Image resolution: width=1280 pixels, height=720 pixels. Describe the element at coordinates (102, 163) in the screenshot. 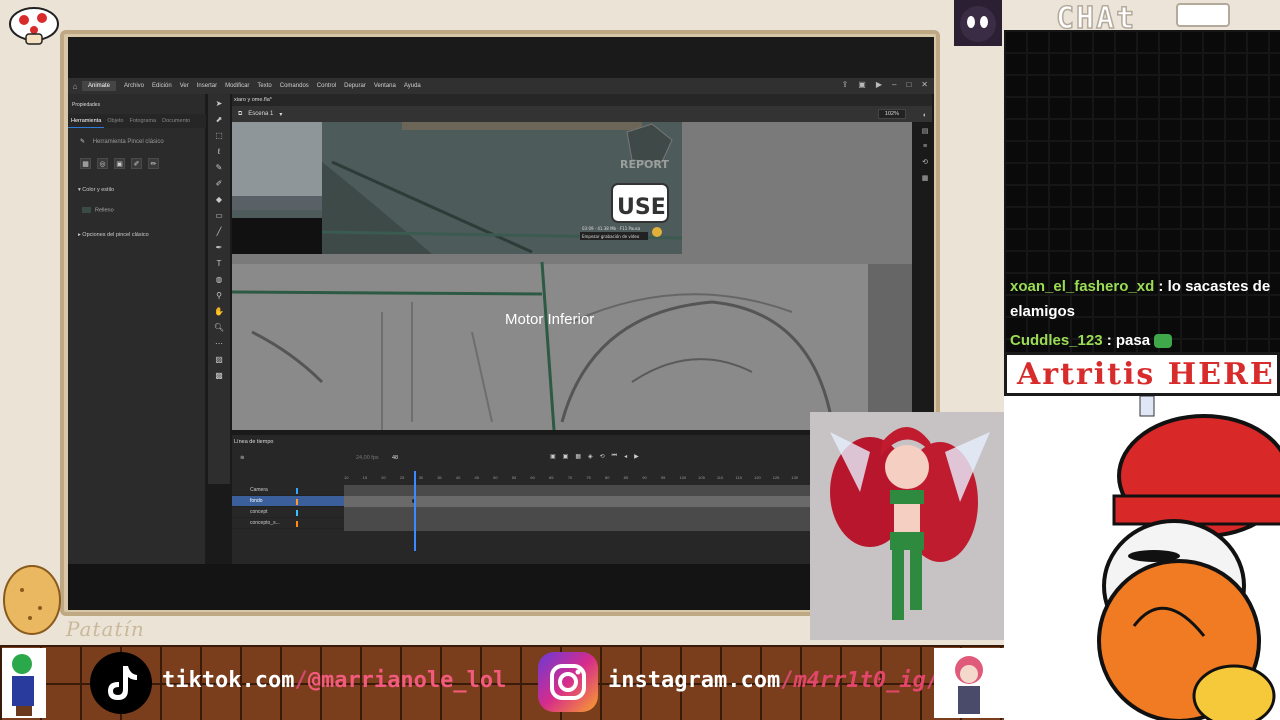

I see `target-icon: ◎` at that location.